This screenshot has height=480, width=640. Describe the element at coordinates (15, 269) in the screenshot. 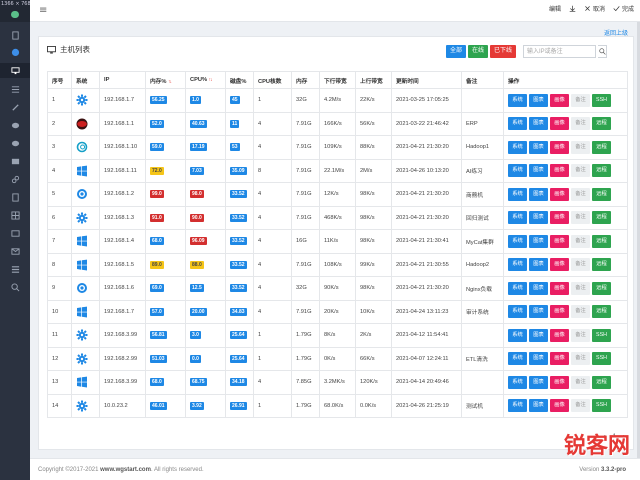

I see `sidebar-item-menu` at that location.